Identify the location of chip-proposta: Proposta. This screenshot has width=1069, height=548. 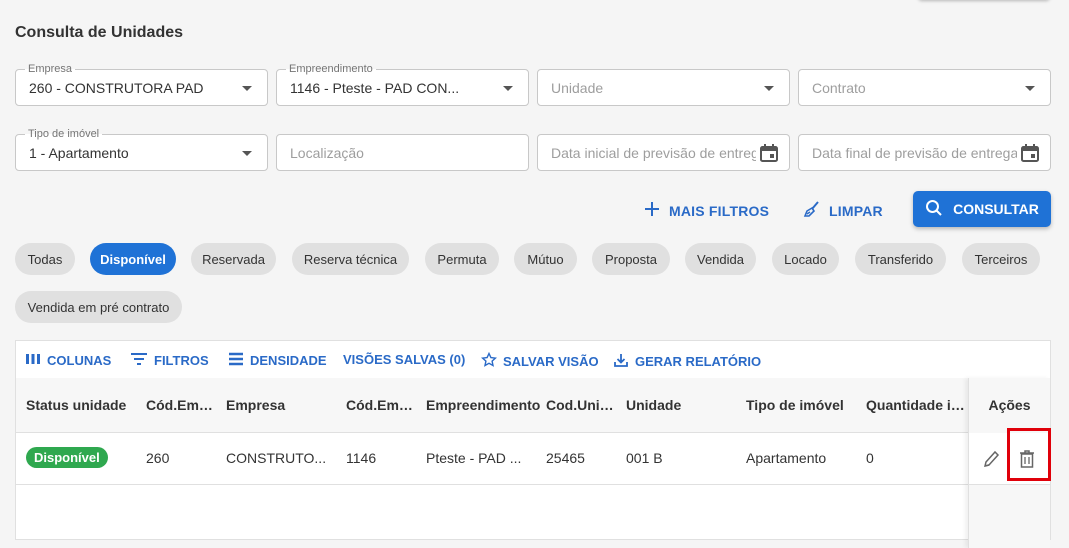
(631, 259).